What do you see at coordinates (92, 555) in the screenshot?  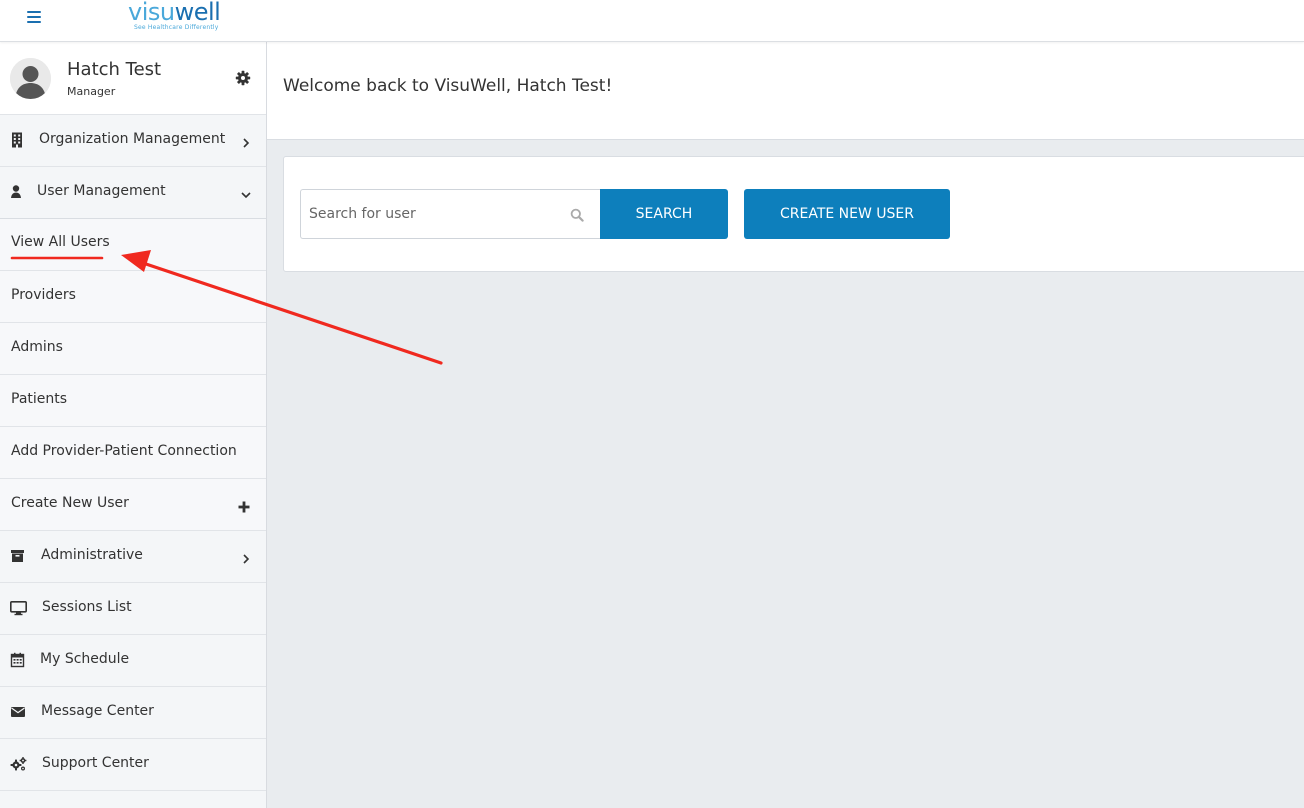 I see `nav-label: Administrative` at bounding box center [92, 555].